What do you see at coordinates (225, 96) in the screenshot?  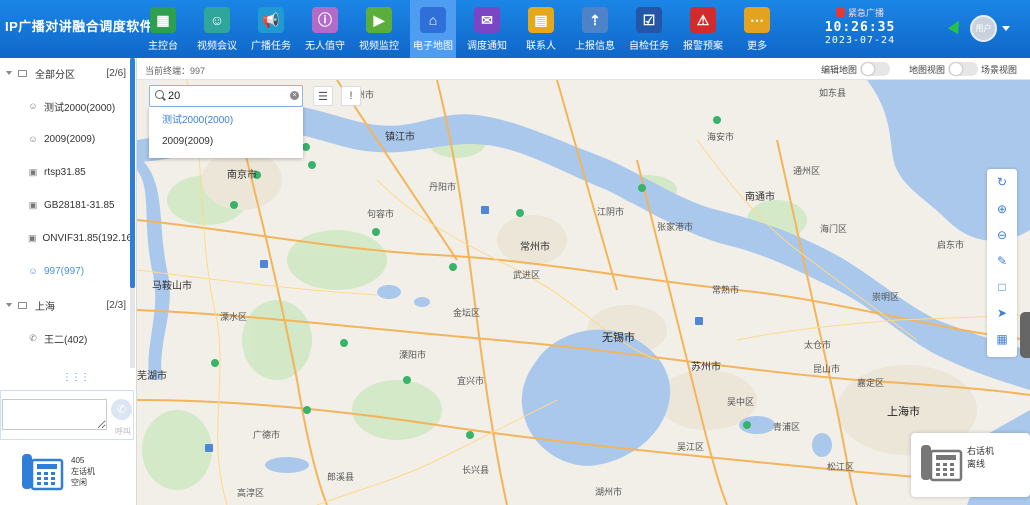 I see `map-search-input` at bounding box center [225, 96].